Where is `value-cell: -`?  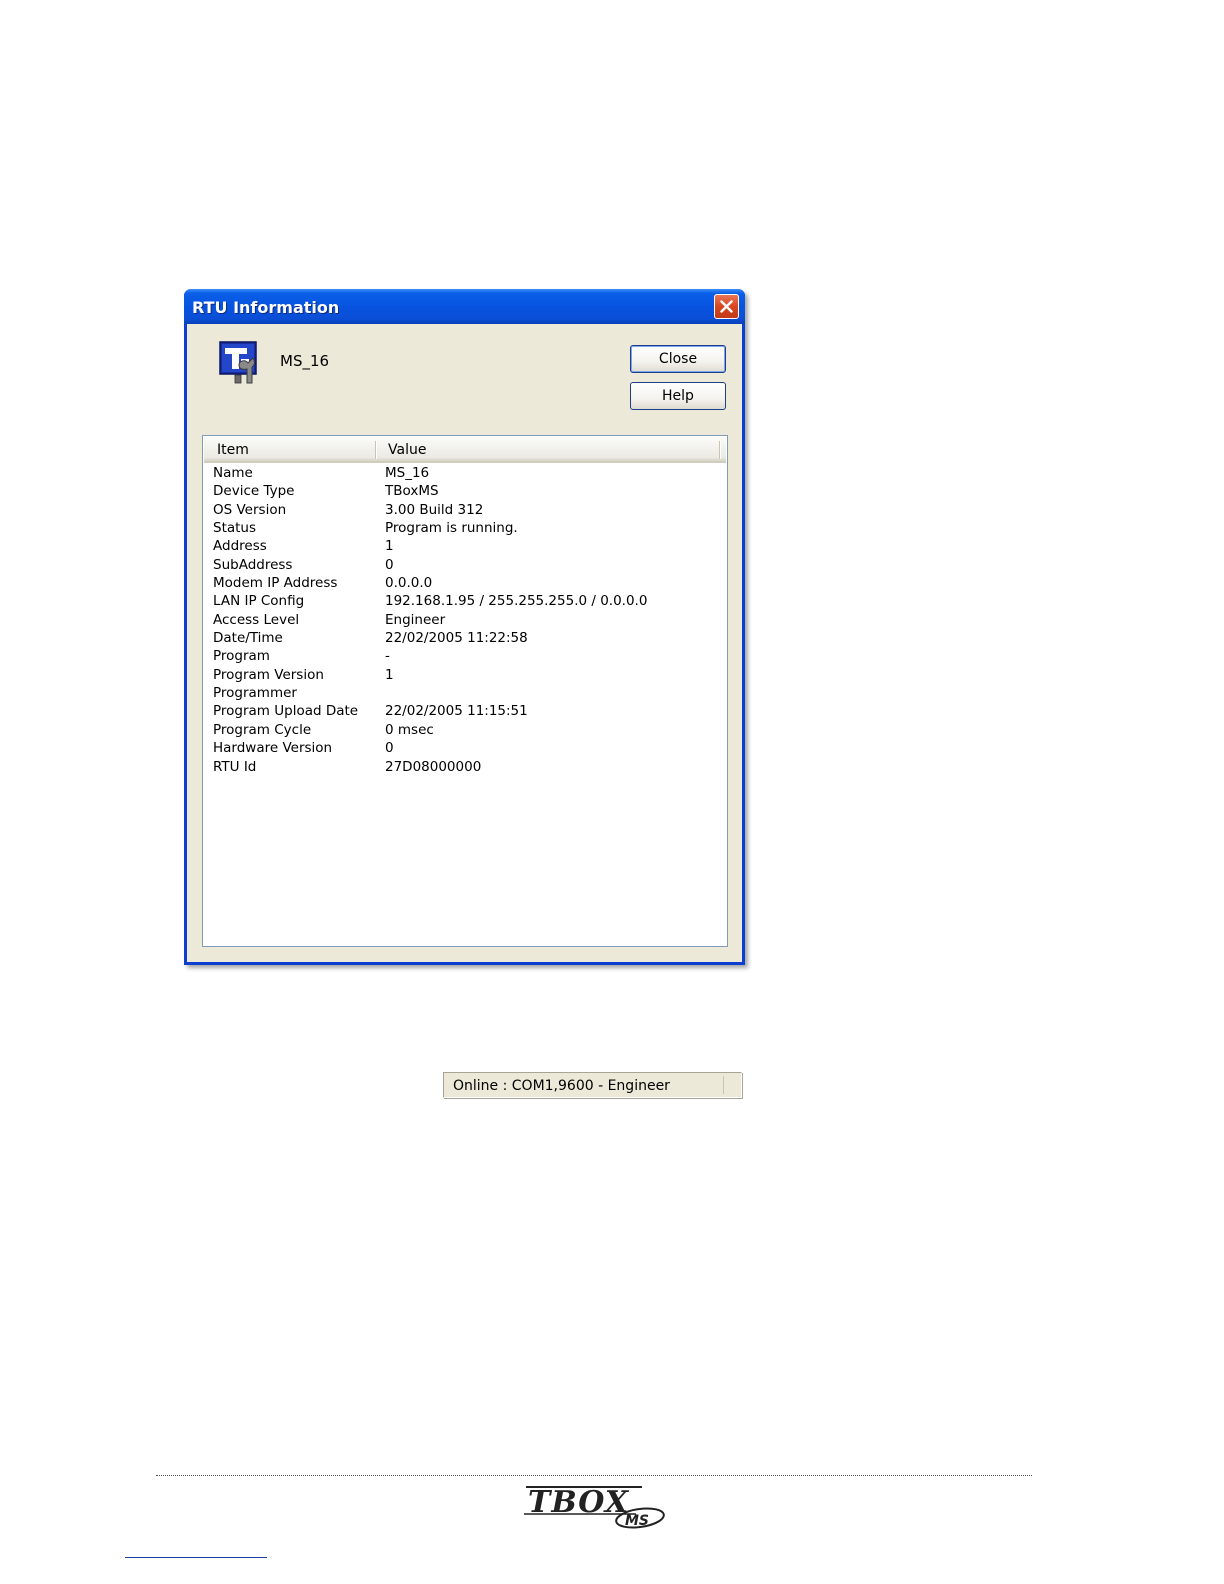
value-cell: - is located at coordinates (387, 656).